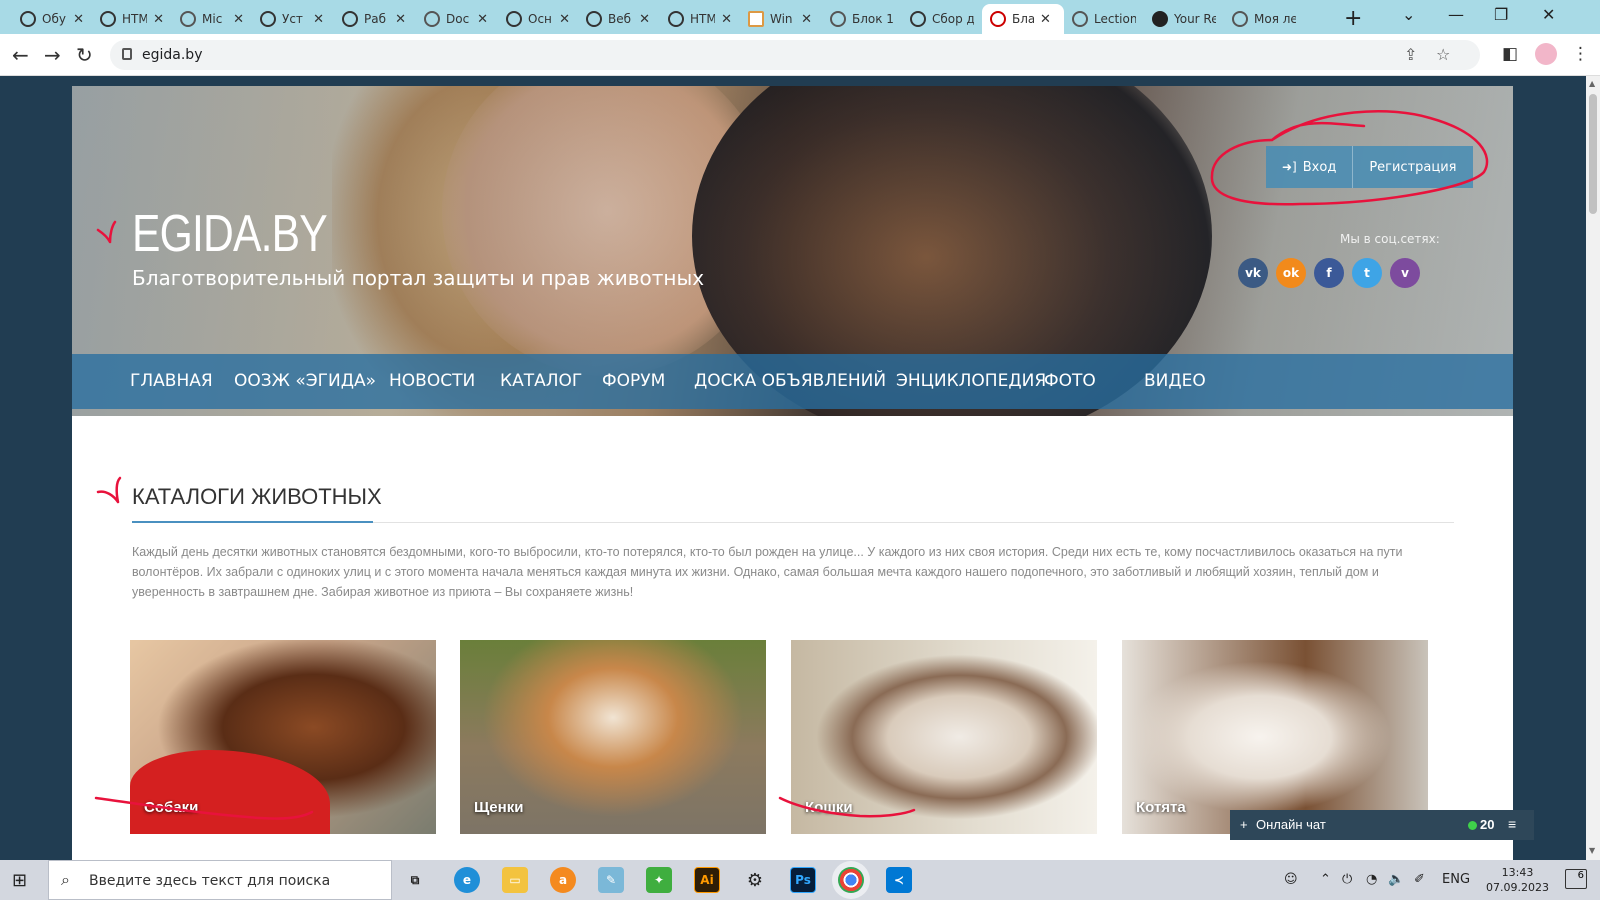 This screenshot has height=900, width=1600. Describe the element at coordinates (1382, 825) in the screenshot. I see `online-chat-bar: + Онлайн чат 20 ≡` at that location.